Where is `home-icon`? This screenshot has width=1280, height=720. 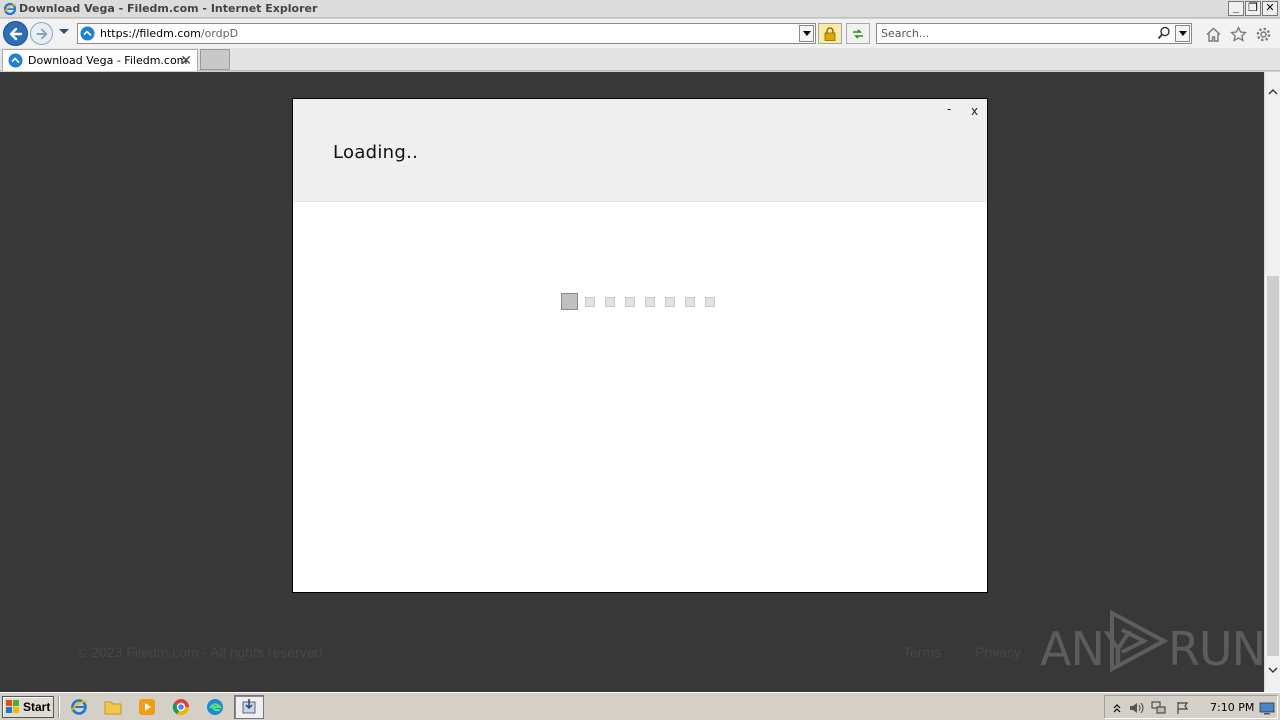
home-icon is located at coordinates (1213, 34).